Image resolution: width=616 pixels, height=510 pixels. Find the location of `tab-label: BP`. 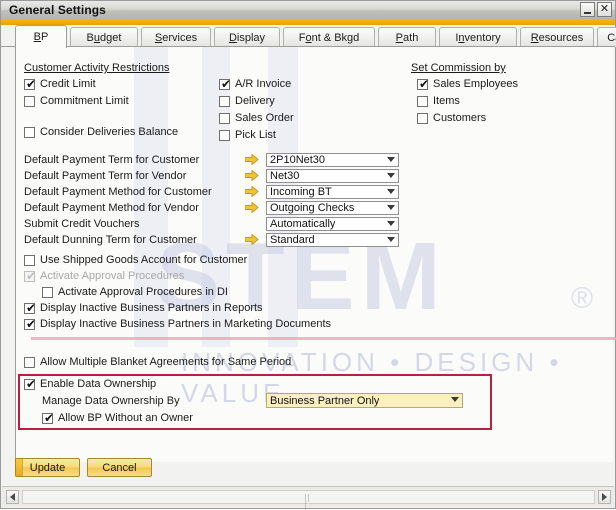

tab-label: BP is located at coordinates (41, 37).